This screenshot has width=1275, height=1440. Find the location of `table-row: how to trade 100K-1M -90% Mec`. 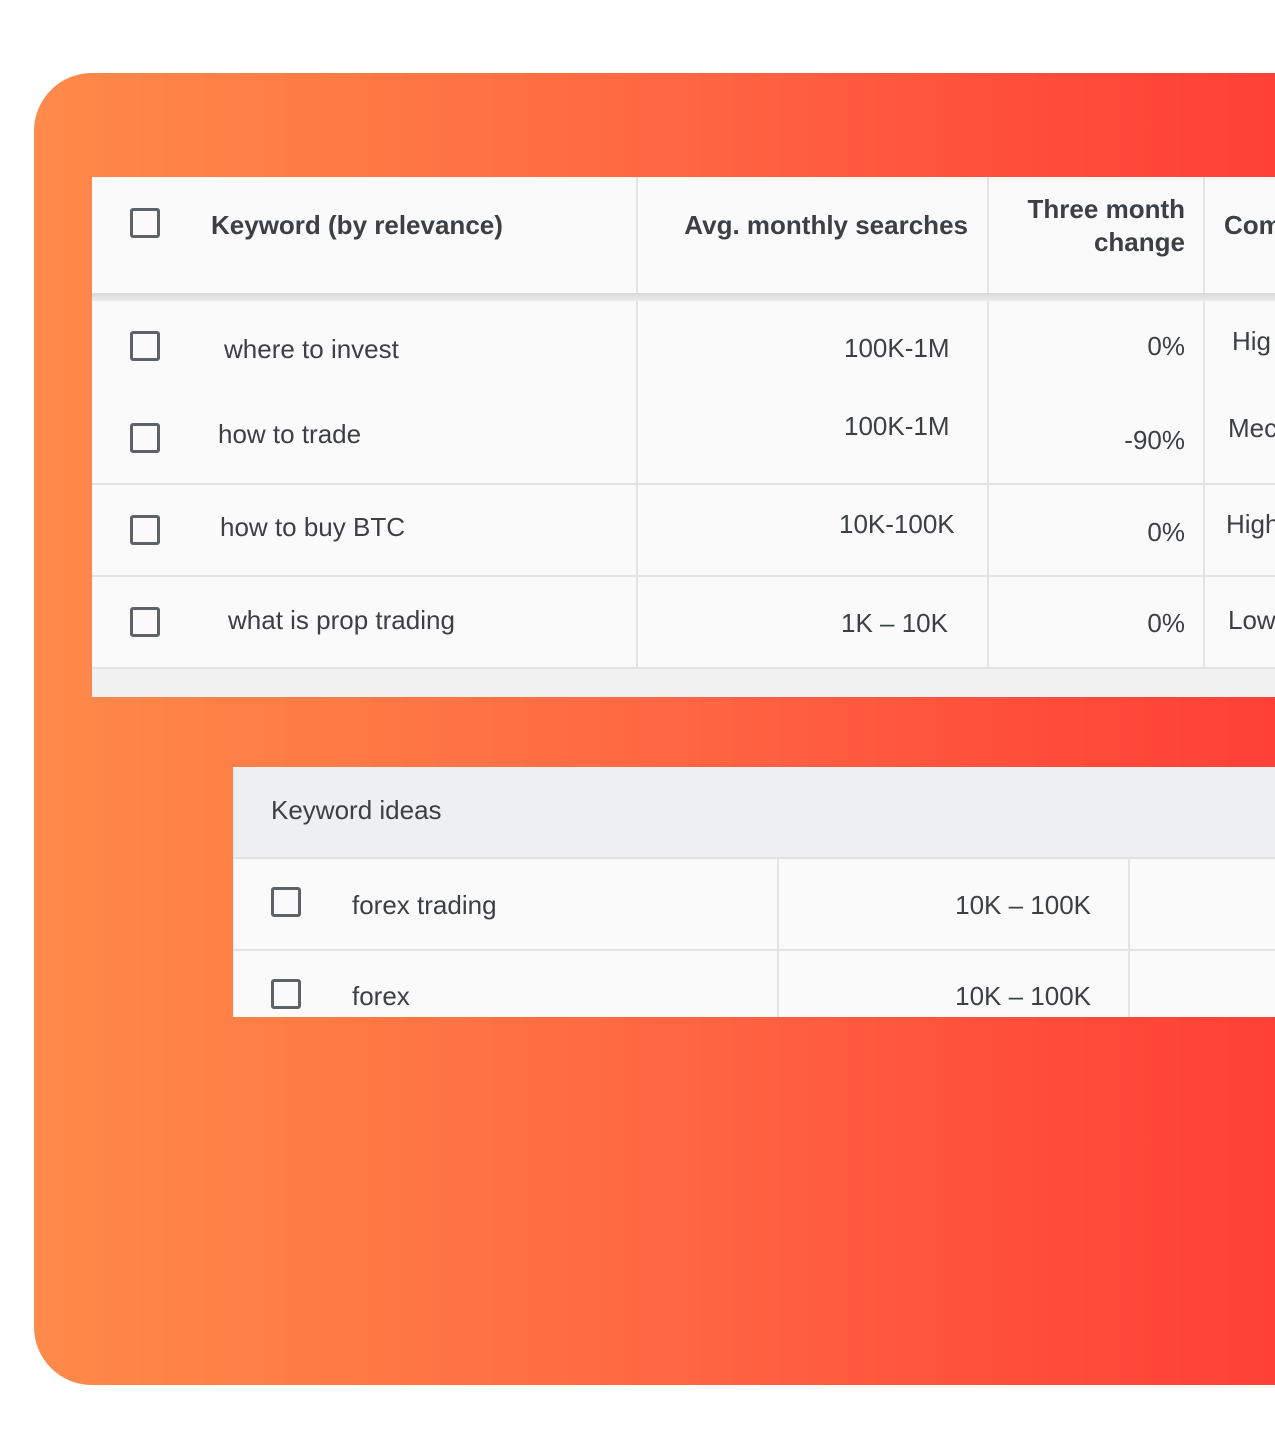

table-row: how to trade 100K-1M -90% Mec is located at coordinates (683, 439).